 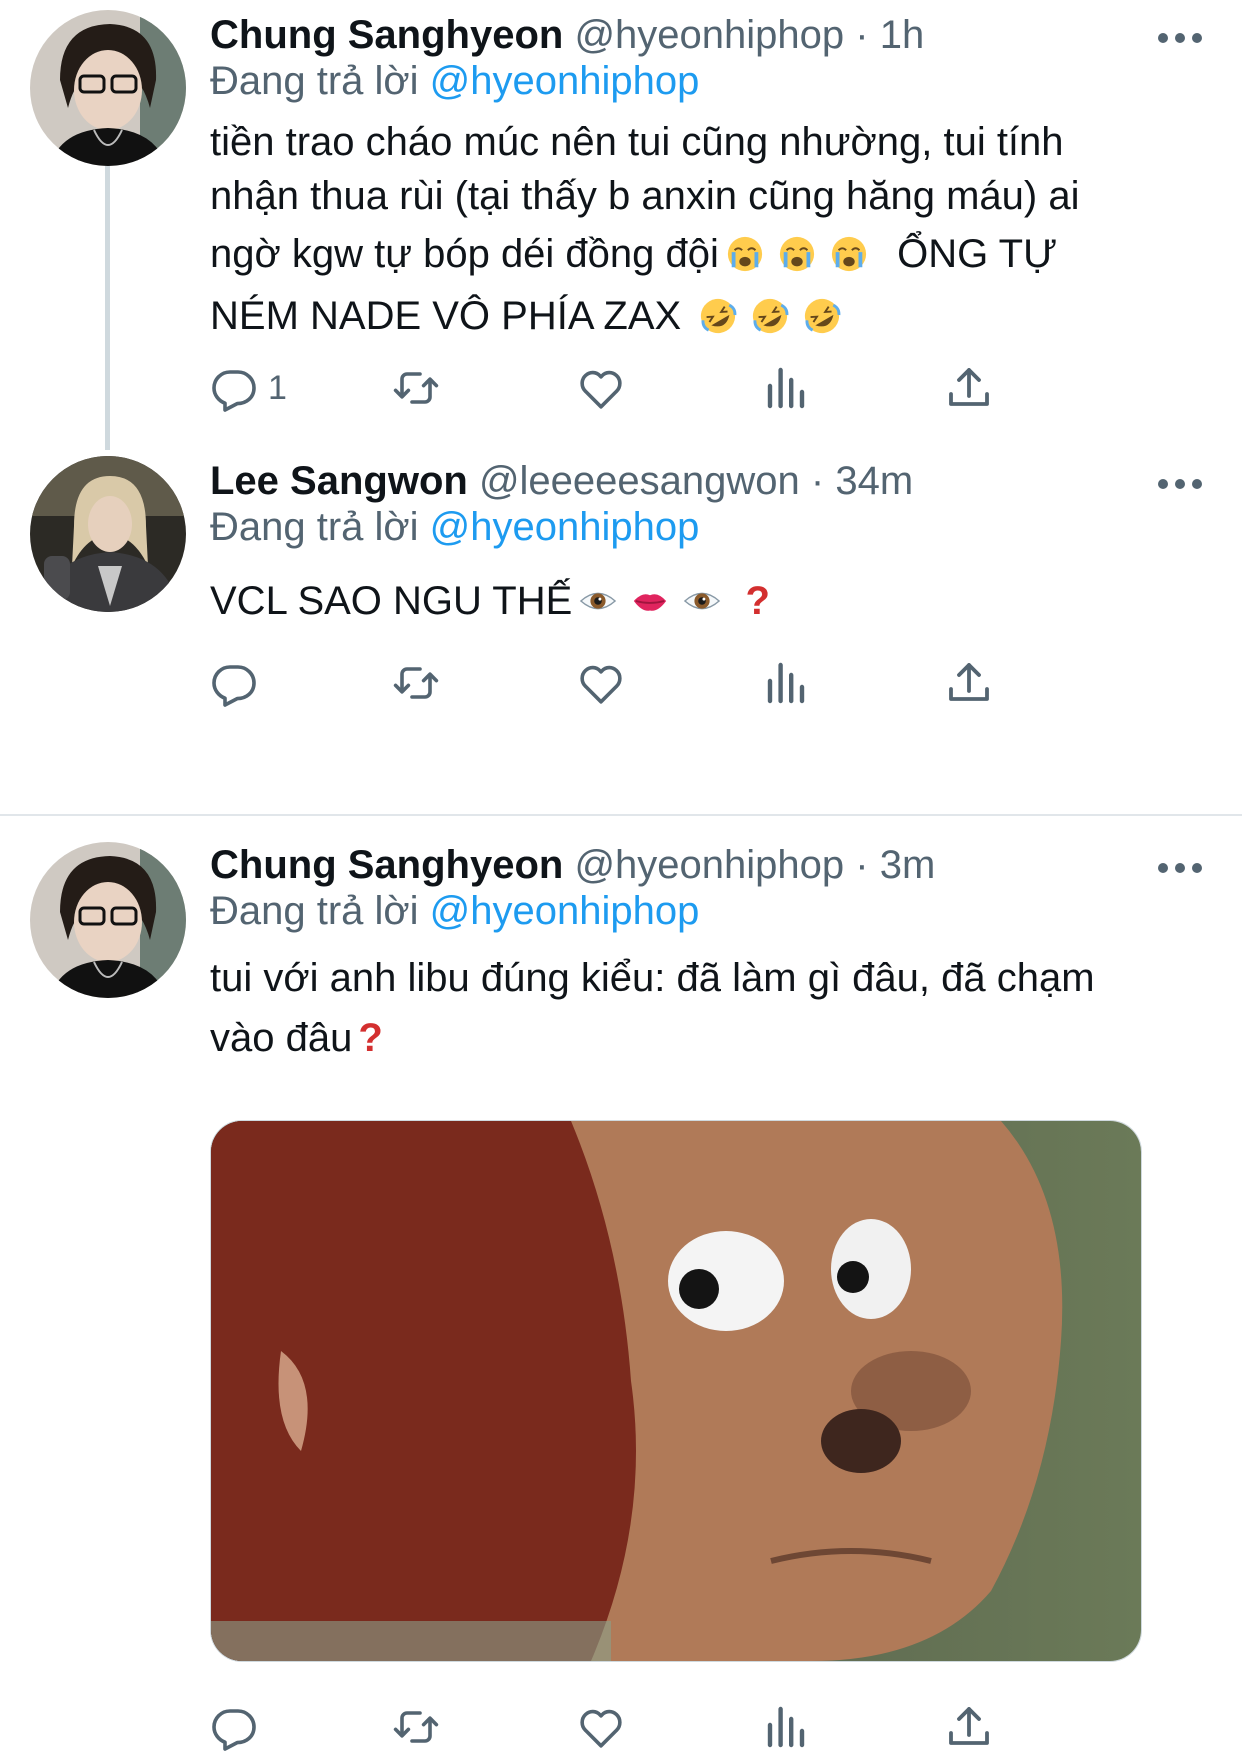 What do you see at coordinates (908, 865) in the screenshot?
I see `timestamp: 3m` at bounding box center [908, 865].